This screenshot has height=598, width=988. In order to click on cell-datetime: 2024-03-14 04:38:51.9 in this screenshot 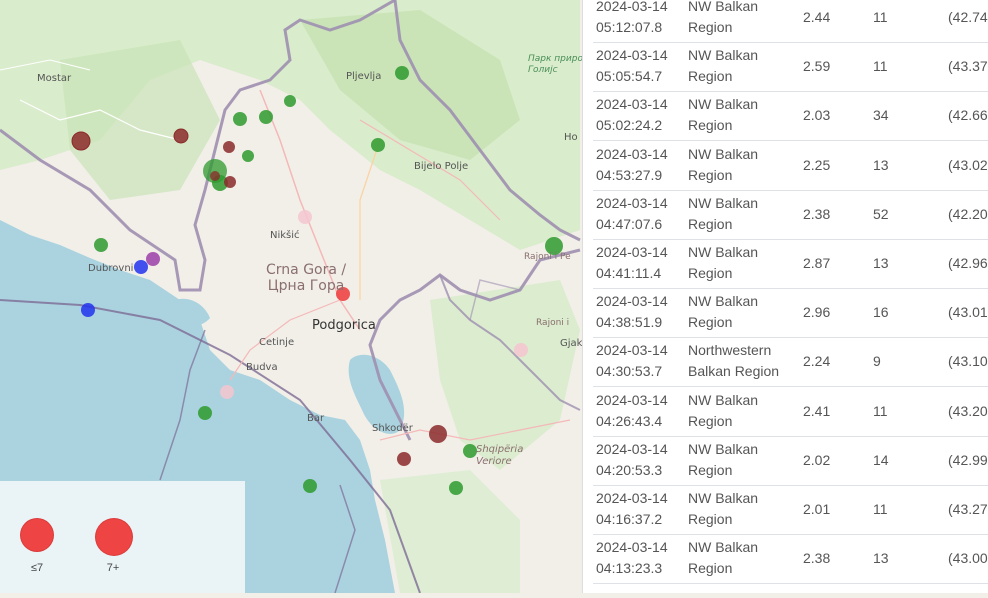, I will do `click(632, 312)`.